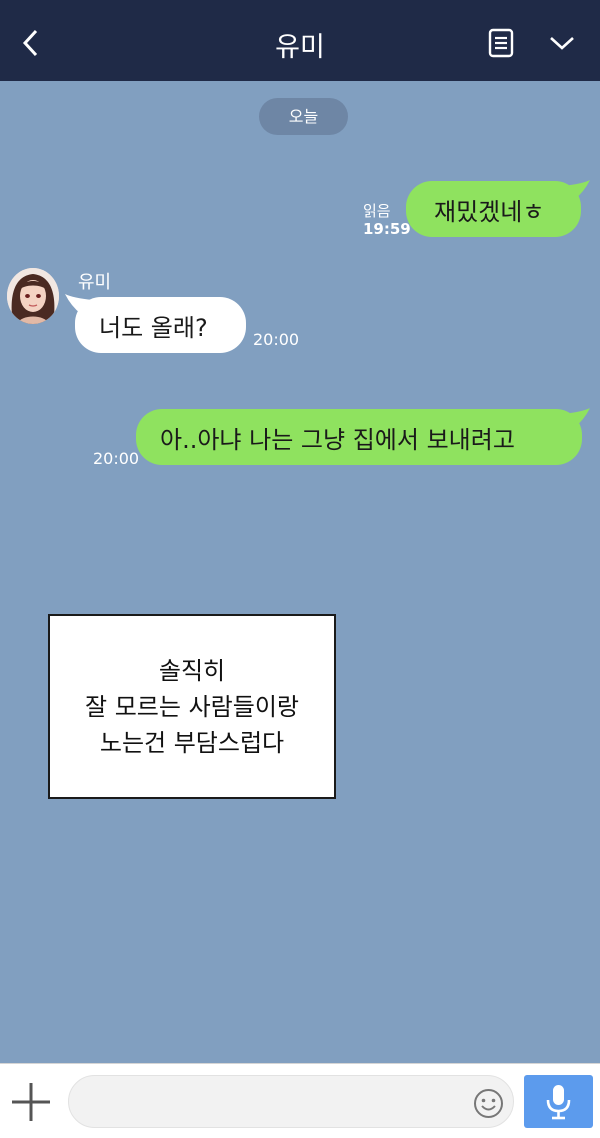 This screenshot has width=600, height=1138. What do you see at coordinates (291, 1101) in the screenshot?
I see `message-input` at bounding box center [291, 1101].